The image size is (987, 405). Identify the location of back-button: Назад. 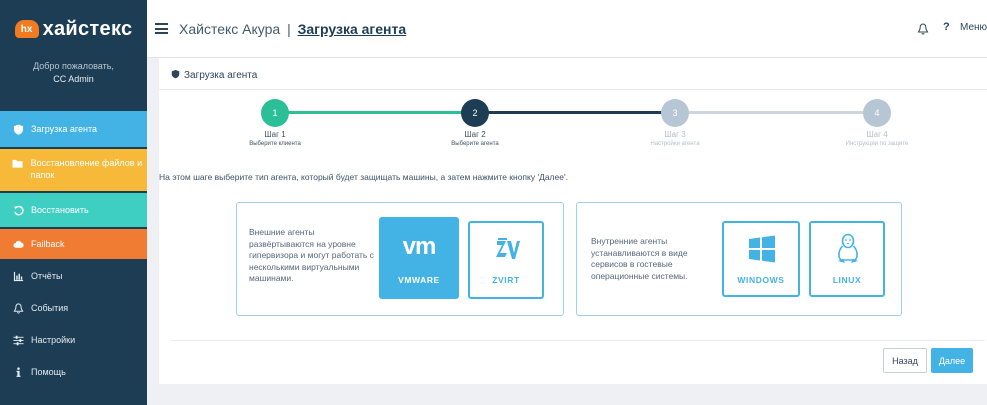
(905, 360).